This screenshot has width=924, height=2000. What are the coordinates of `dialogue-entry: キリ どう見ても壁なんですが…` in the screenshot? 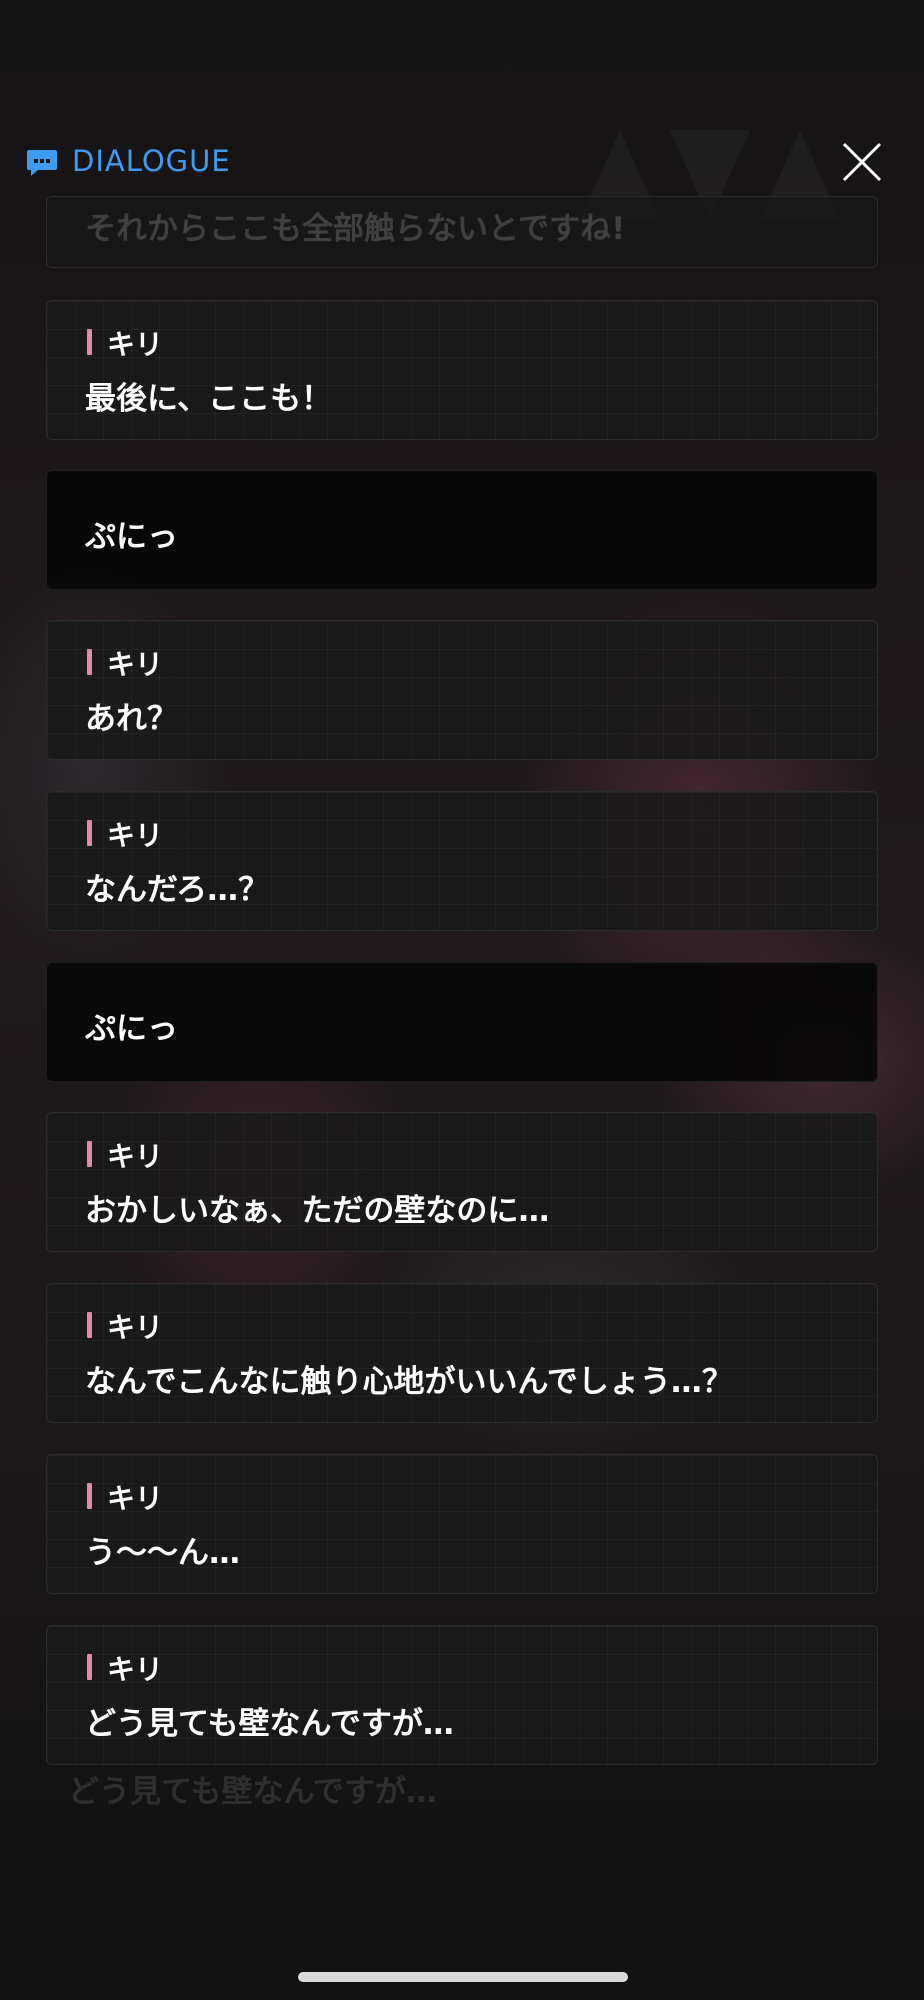 It's located at (462, 1695).